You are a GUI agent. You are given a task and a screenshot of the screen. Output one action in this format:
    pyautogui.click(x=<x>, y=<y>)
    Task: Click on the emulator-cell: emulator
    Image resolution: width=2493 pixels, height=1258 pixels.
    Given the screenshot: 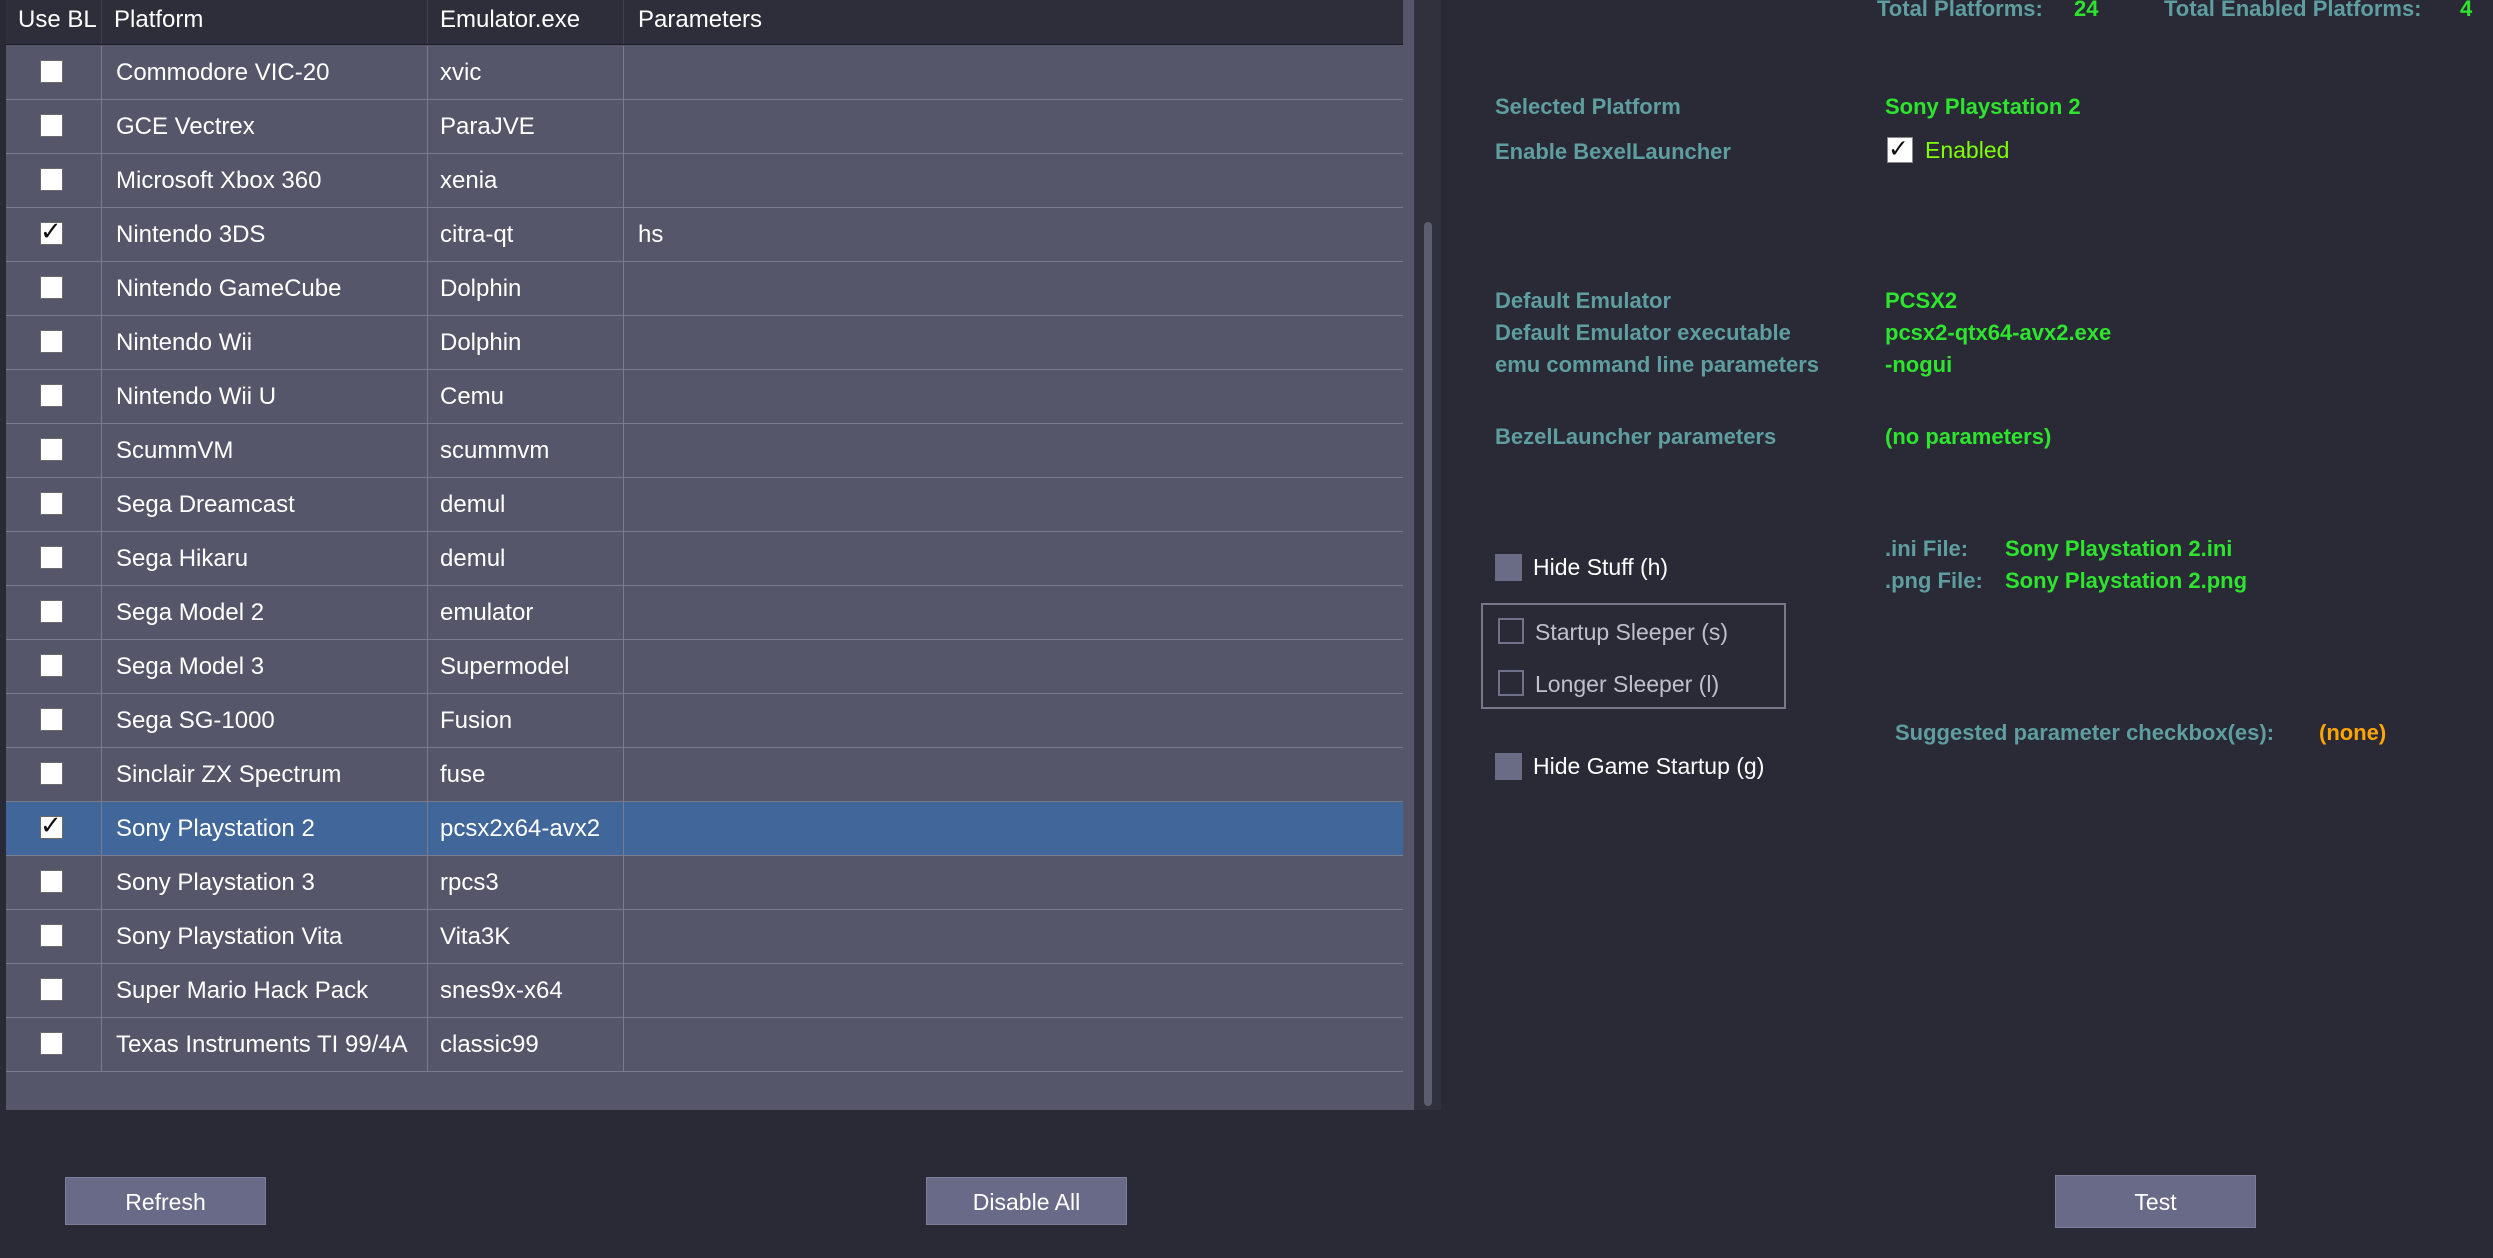 What is the action you would take?
    pyautogui.click(x=526, y=612)
    